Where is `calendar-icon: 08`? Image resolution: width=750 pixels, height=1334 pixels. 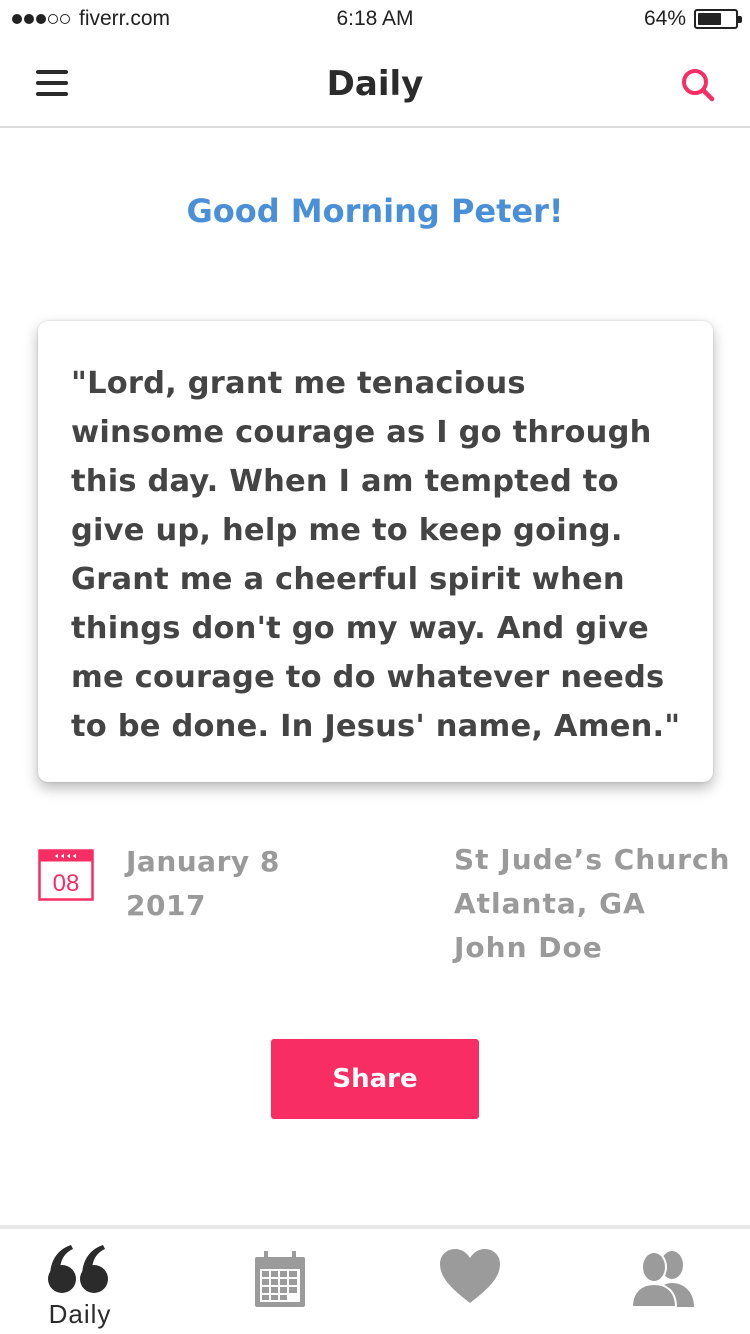 calendar-icon: 08 is located at coordinates (66, 875).